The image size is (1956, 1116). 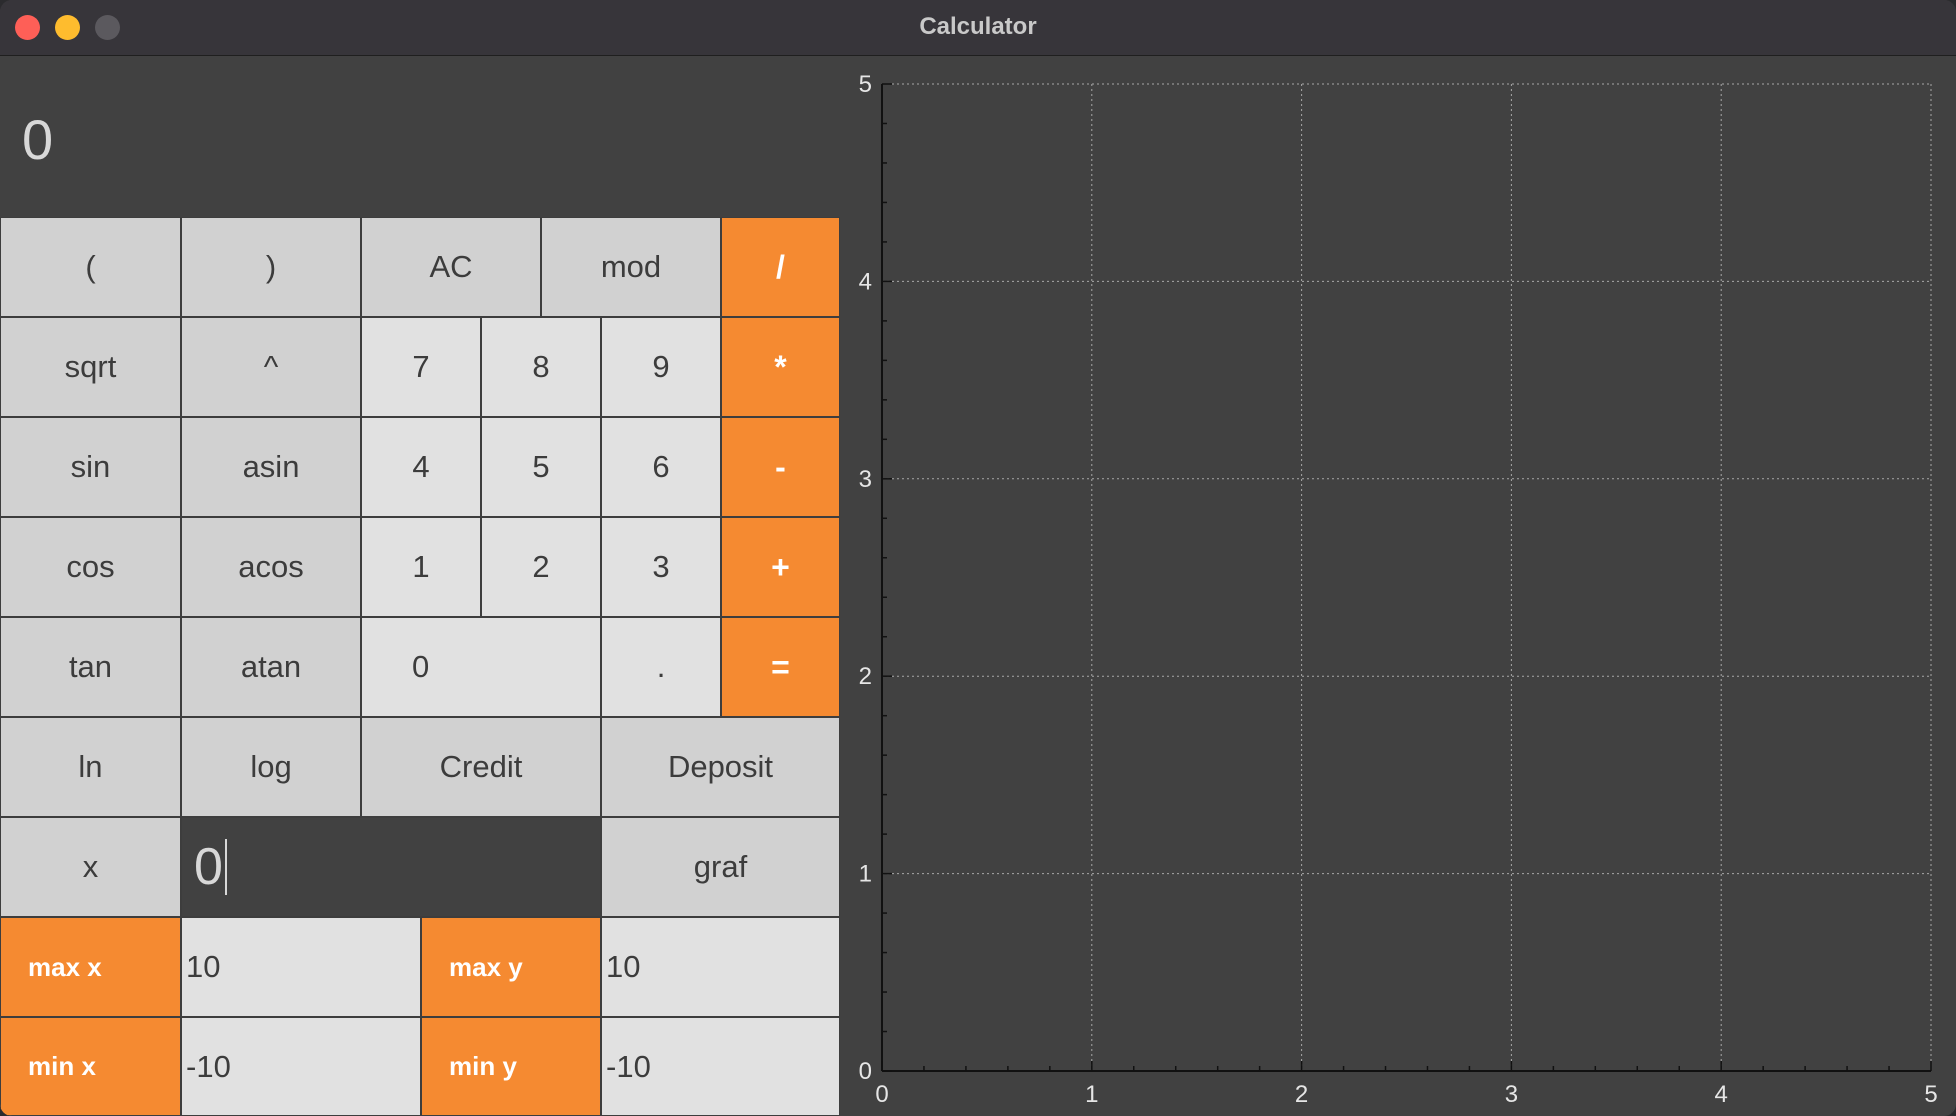 I want to click on log-button: log, so click(x=271, y=767).